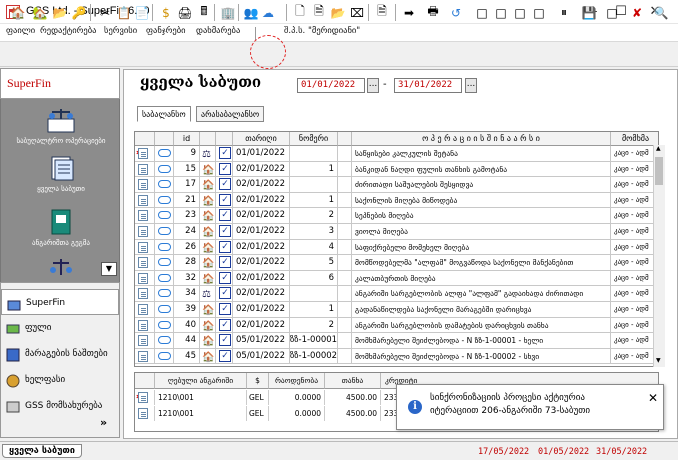 The height and width of the screenshot is (460, 678). What do you see at coordinates (520, 12) in the screenshot?
I see `window-c-icon: □` at bounding box center [520, 12].